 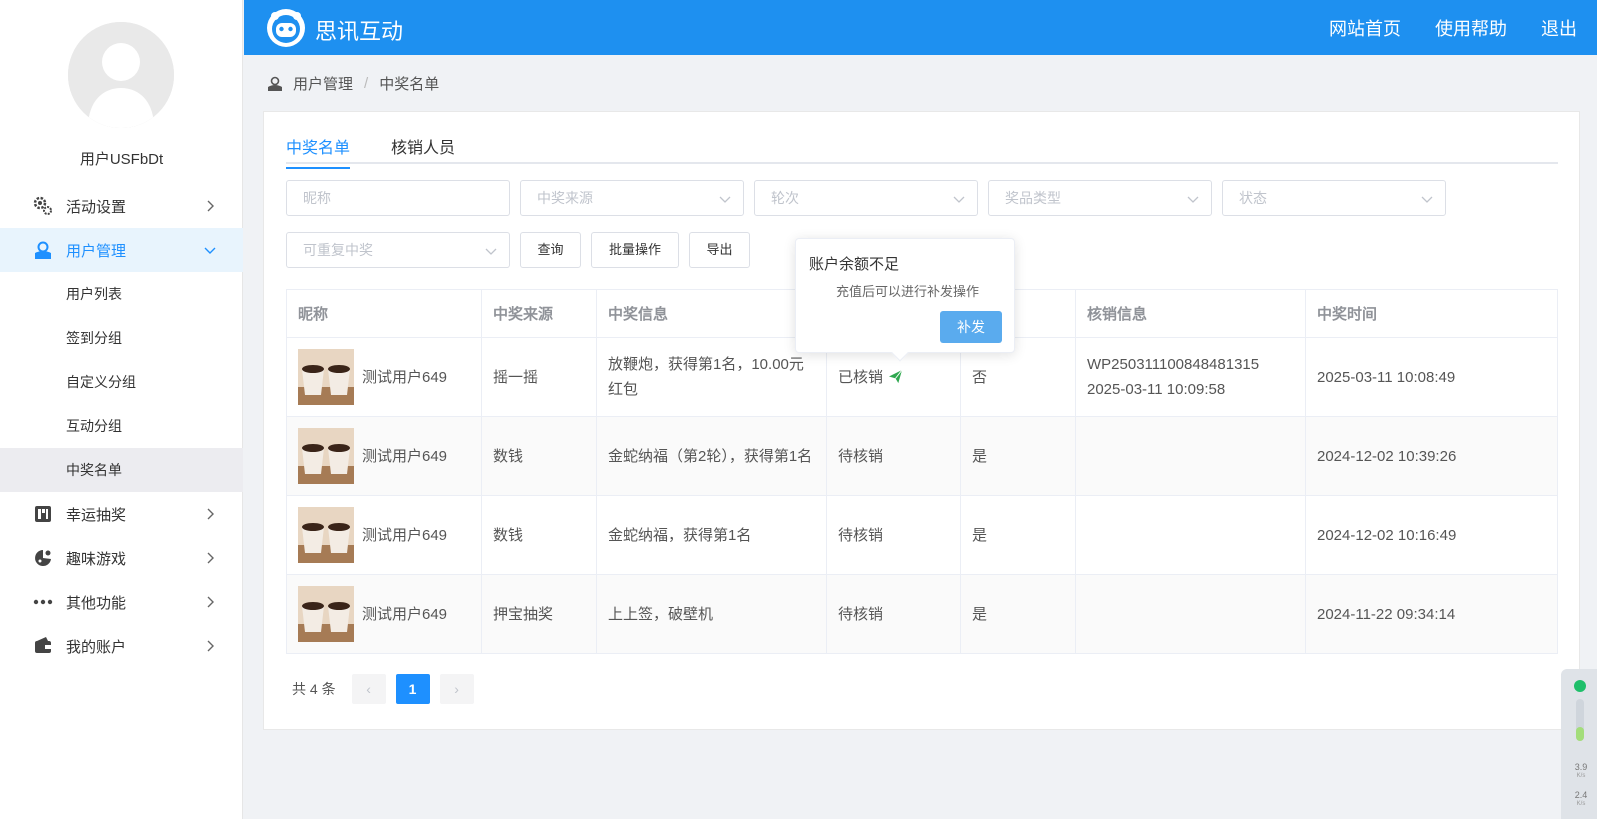 I want to click on tab-verifiers: 核销人员, so click(x=423, y=150).